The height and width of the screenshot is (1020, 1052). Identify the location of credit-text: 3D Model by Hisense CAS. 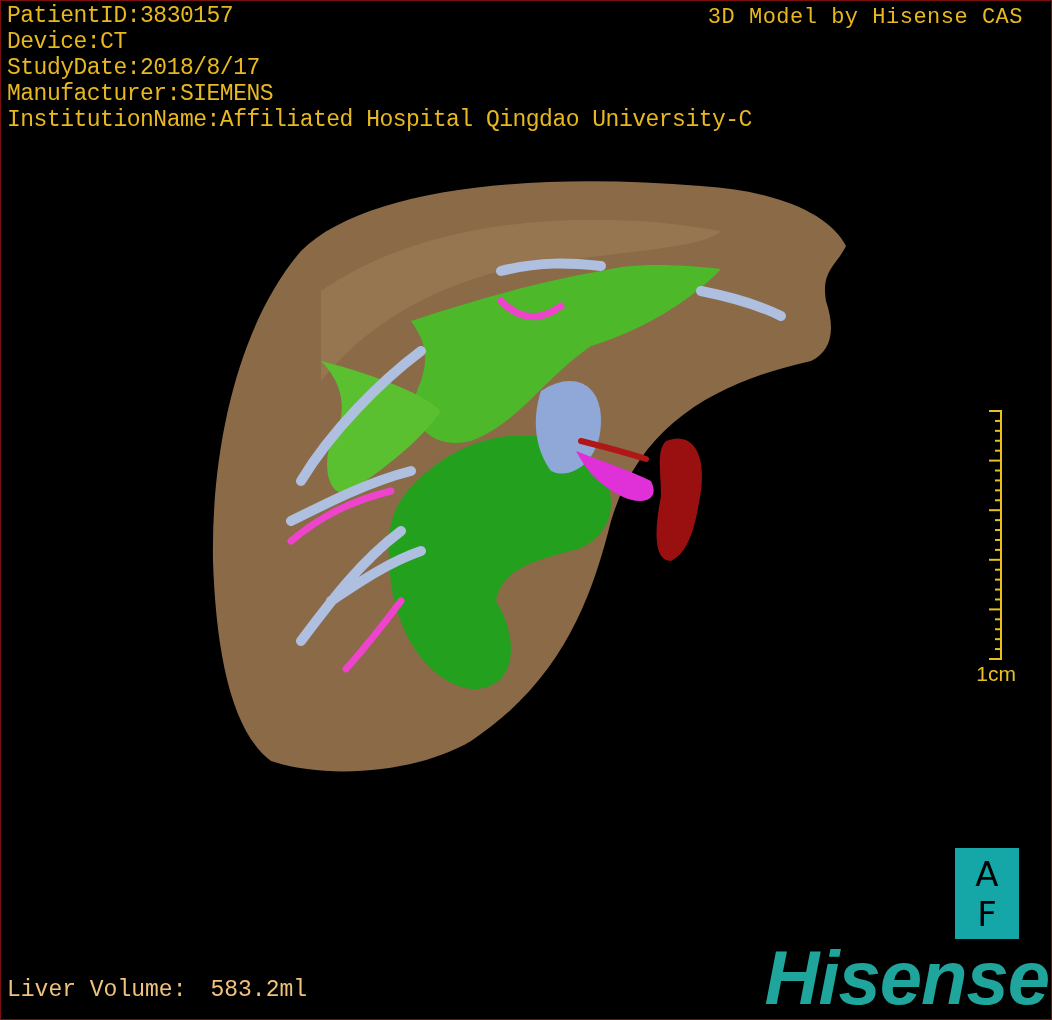
(865, 17).